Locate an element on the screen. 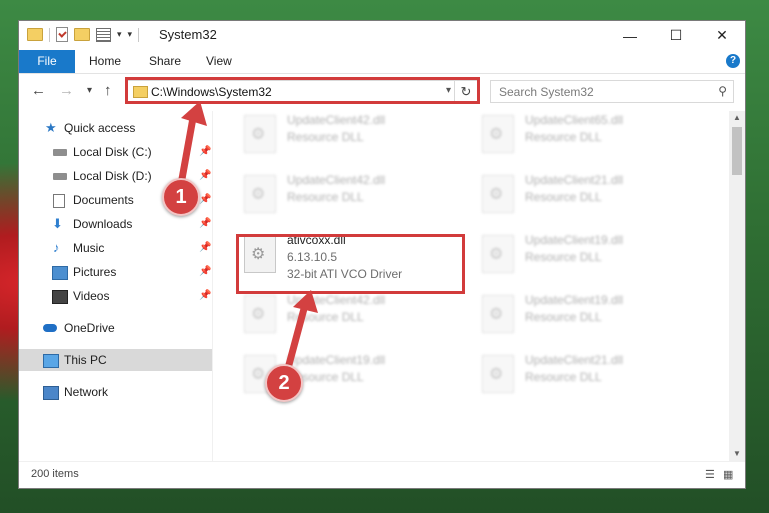 This screenshot has height=513, width=769. annotation-arrows is located at coordinates (247, 237).